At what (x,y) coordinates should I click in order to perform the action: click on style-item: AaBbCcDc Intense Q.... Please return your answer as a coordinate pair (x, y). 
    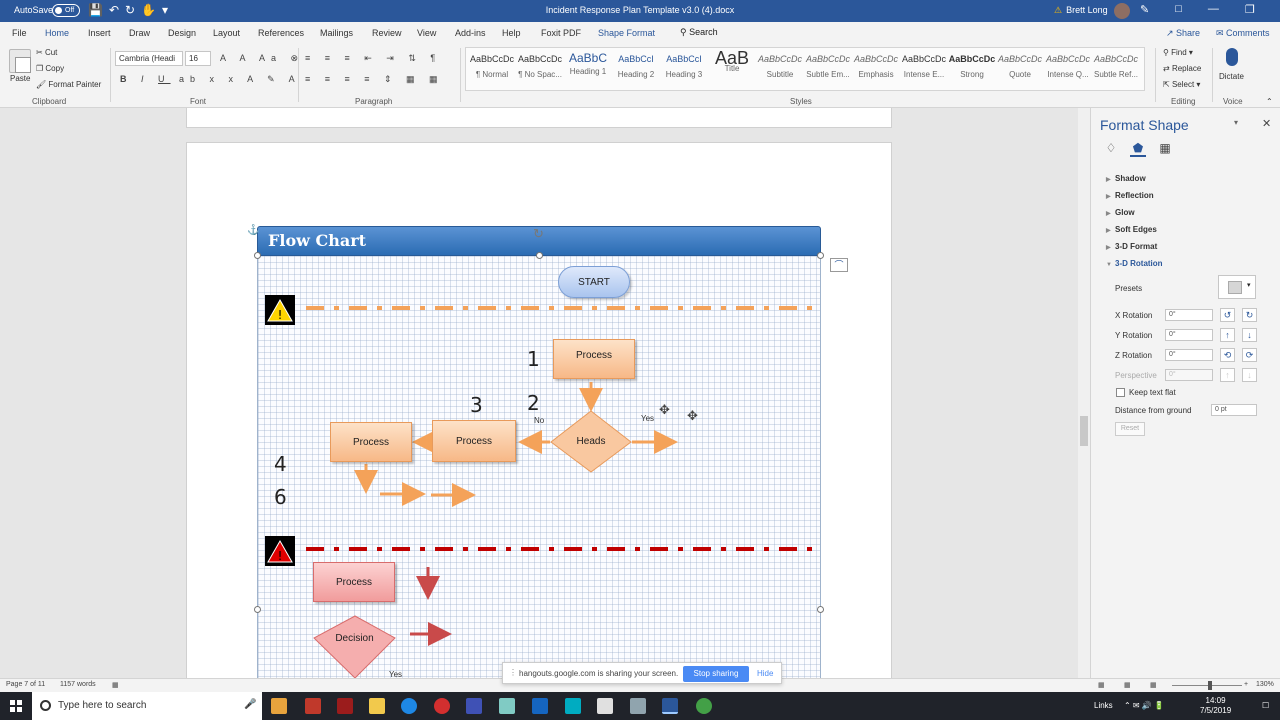
    Looking at the image, I should click on (1068, 68).